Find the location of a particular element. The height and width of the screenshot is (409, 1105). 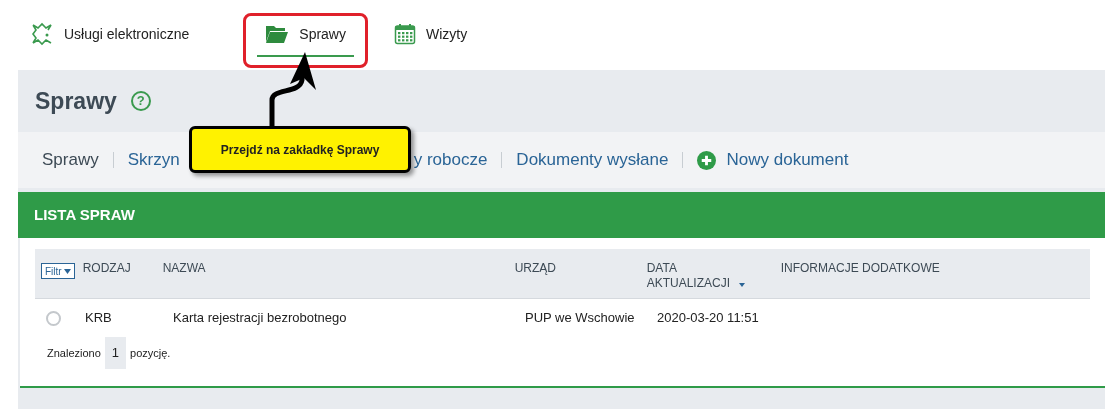

column-header: INFORMACJE DODATKOWE is located at coordinates (860, 268).